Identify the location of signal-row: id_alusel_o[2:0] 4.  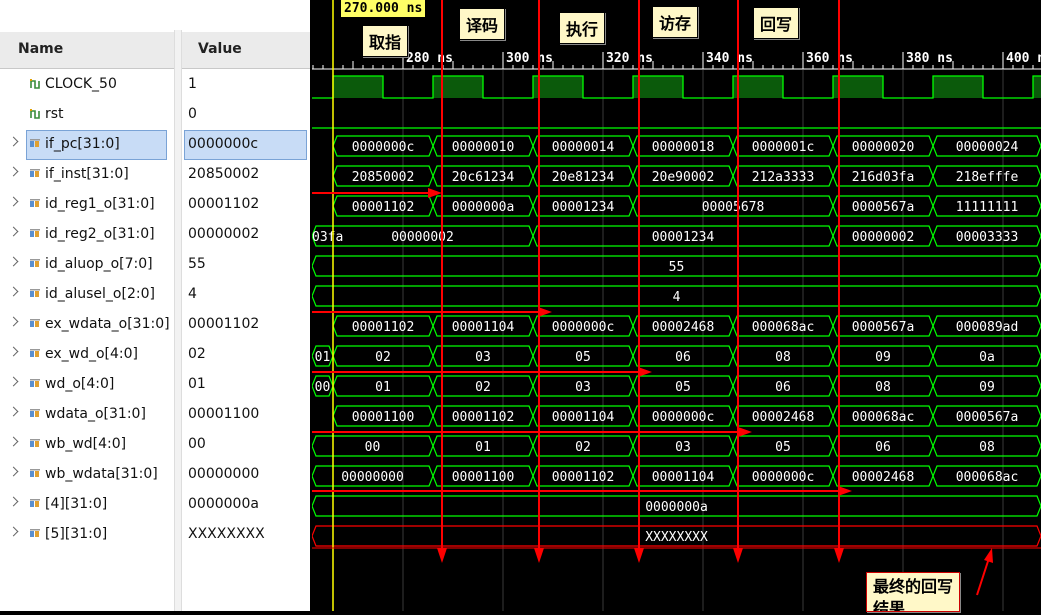
(155, 295).